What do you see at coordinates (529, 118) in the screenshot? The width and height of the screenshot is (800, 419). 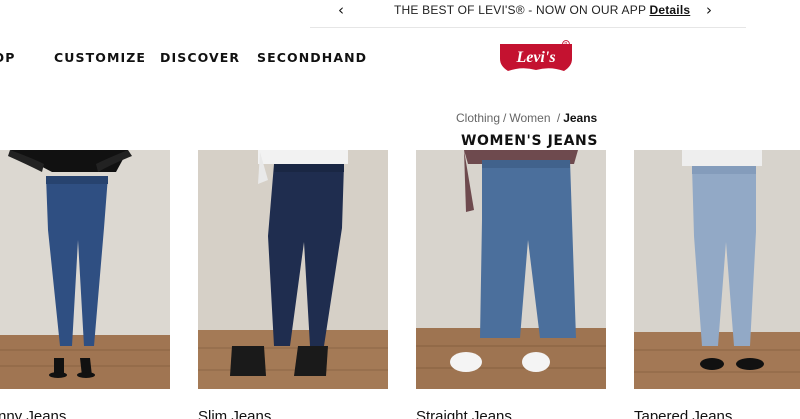 I see `breadcrumb-women: Women` at bounding box center [529, 118].